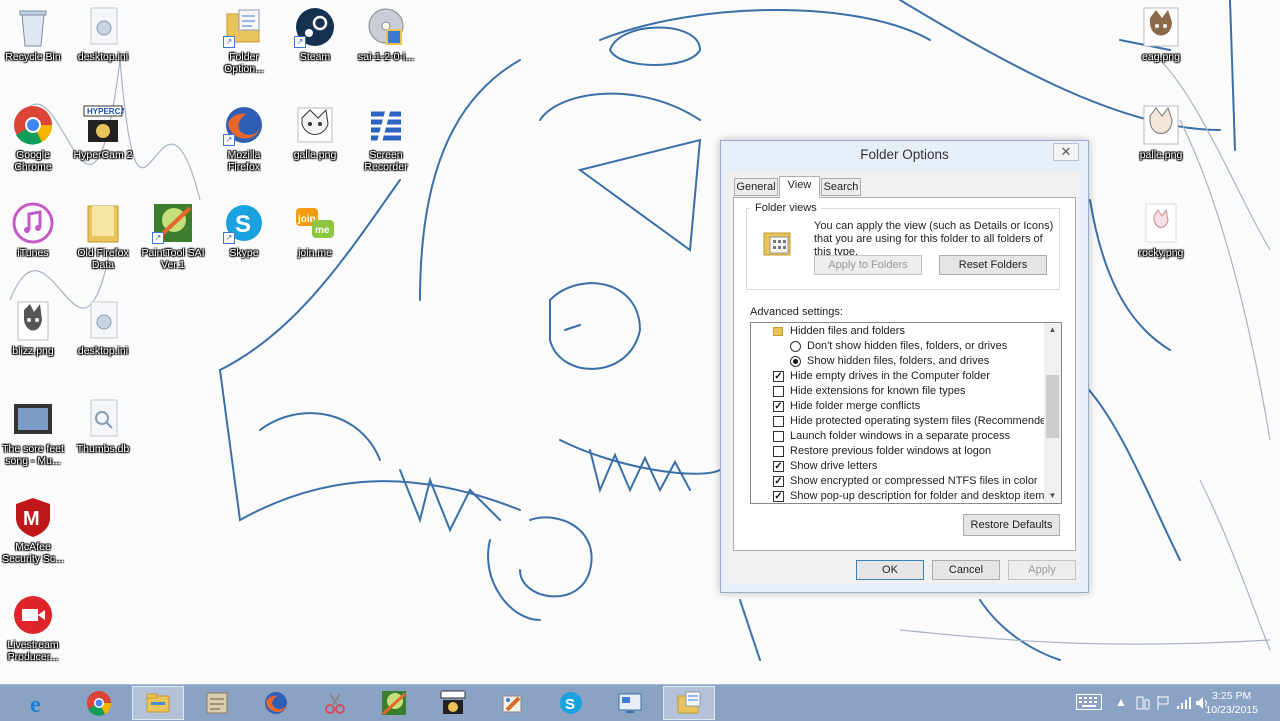  I want to click on desktop-icon-thumbs-db: Thumbs.db, so click(103, 424).